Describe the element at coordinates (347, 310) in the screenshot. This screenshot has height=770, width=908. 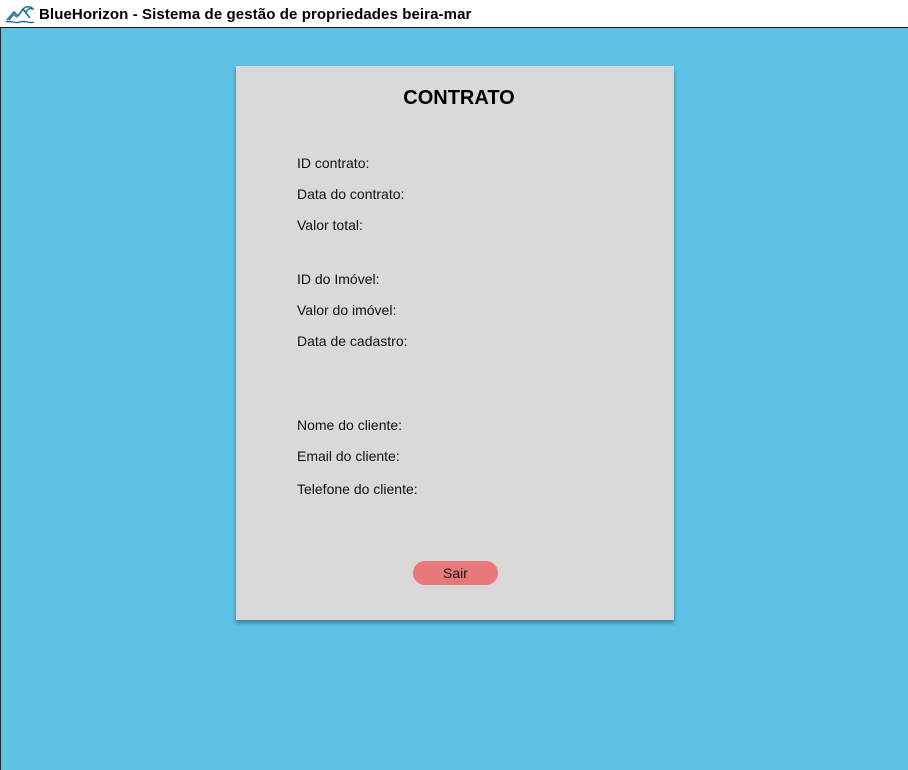
I see `property-value-label: Valor do imóvel:` at that location.